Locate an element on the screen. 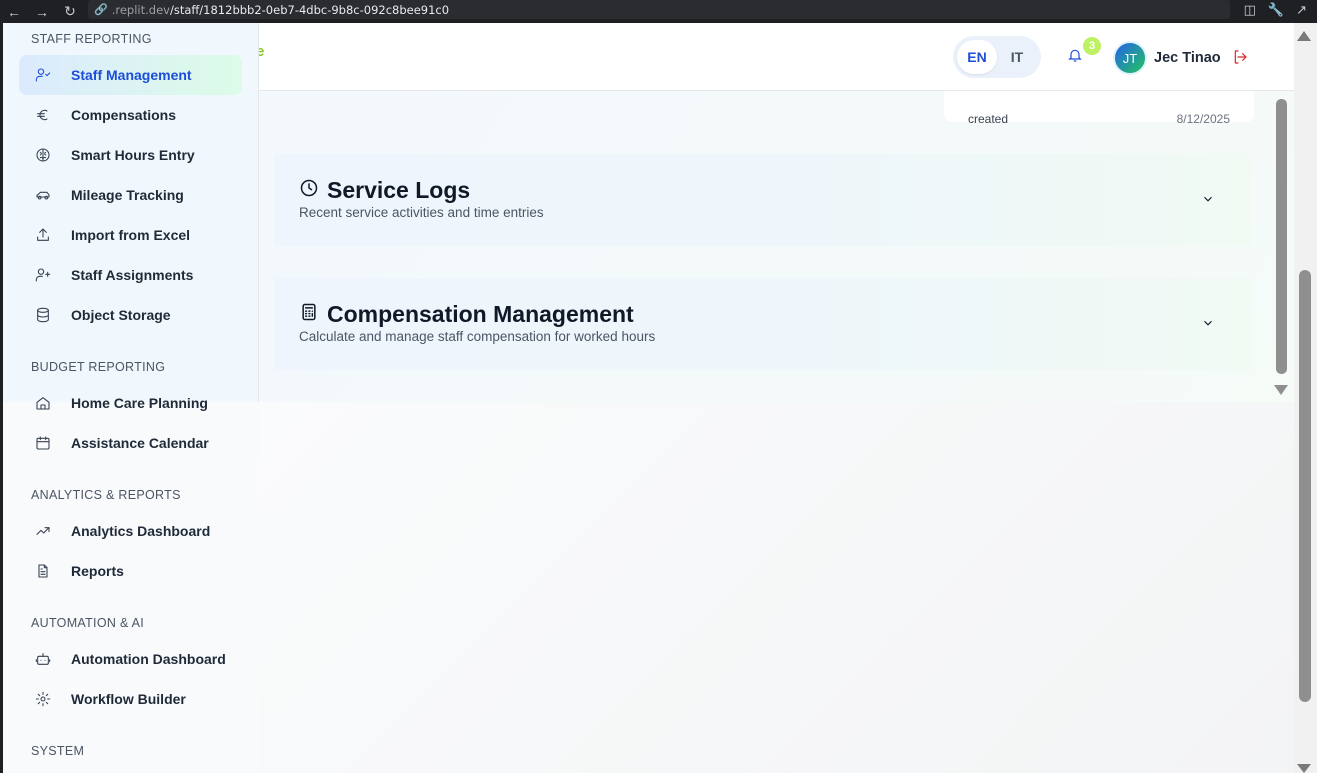 The width and height of the screenshot is (1317, 773). top-header: e EN IT 3 JT Jec Tinao is located at coordinates (776, 57).